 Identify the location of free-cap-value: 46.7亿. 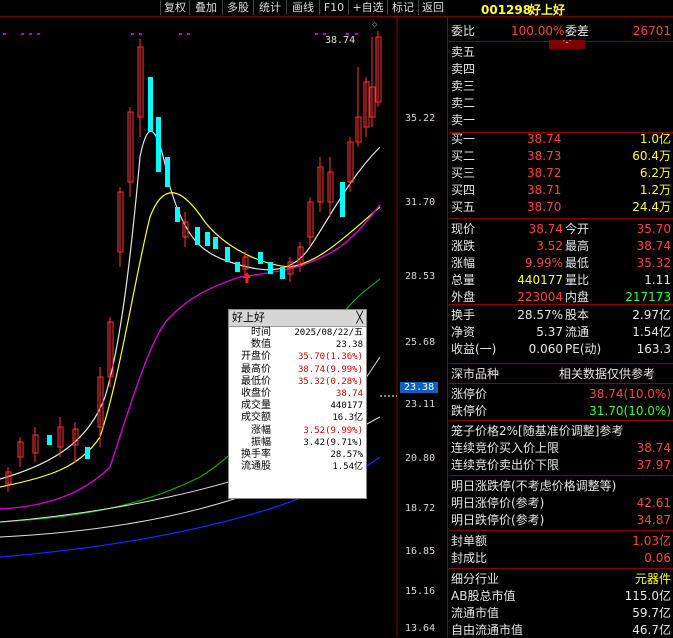
(651, 630).